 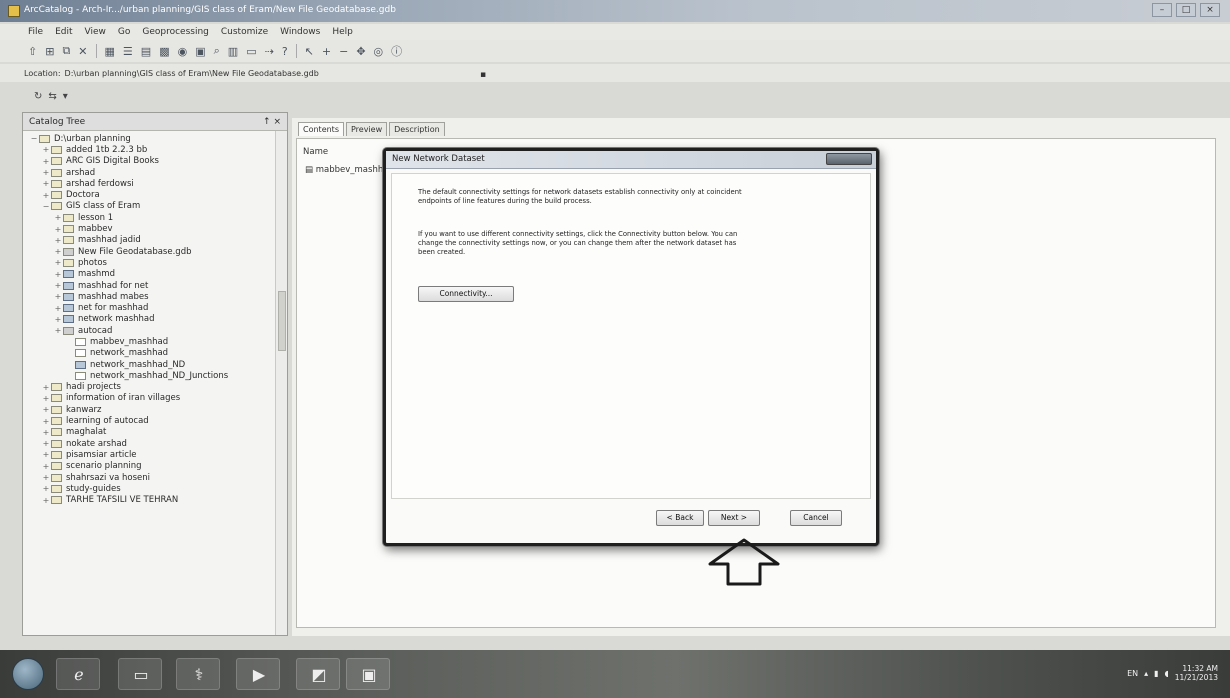 What do you see at coordinates (349, 170) in the screenshot?
I see `list-item: ▤ mabbev_mashhad` at bounding box center [349, 170].